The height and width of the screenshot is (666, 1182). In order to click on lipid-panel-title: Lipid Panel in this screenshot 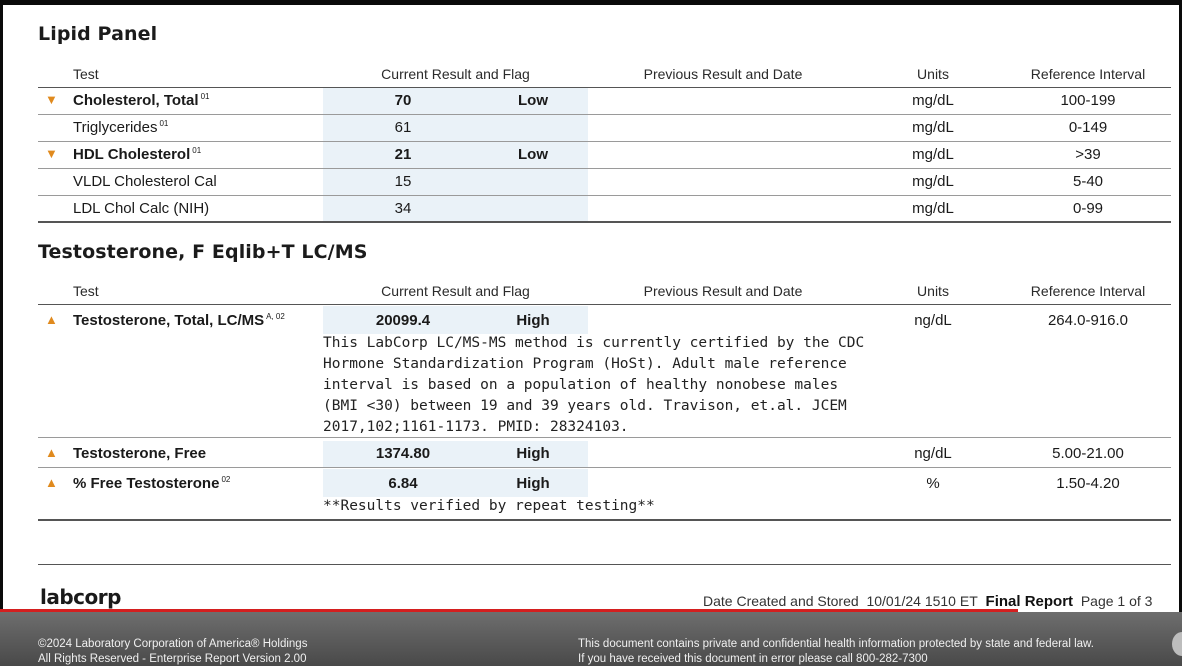, I will do `click(98, 34)`.